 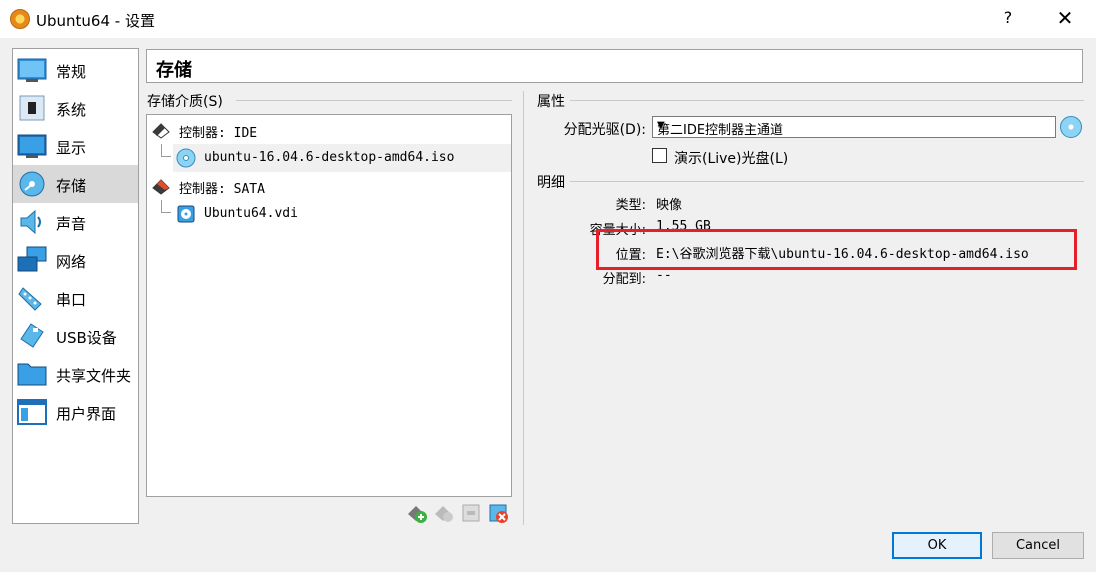 I want to click on general-icon, so click(x=32, y=70).